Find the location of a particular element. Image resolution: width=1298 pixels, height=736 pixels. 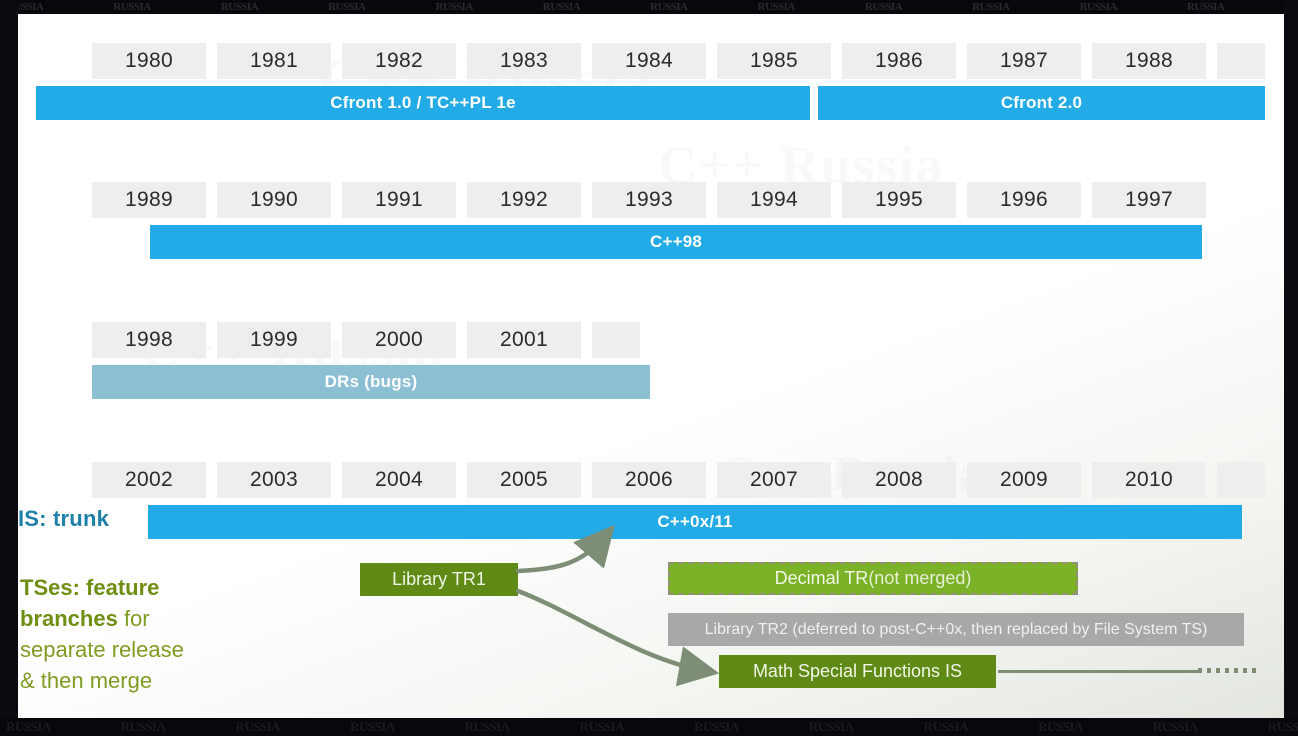

year-cell: 1996 is located at coordinates (1024, 200).